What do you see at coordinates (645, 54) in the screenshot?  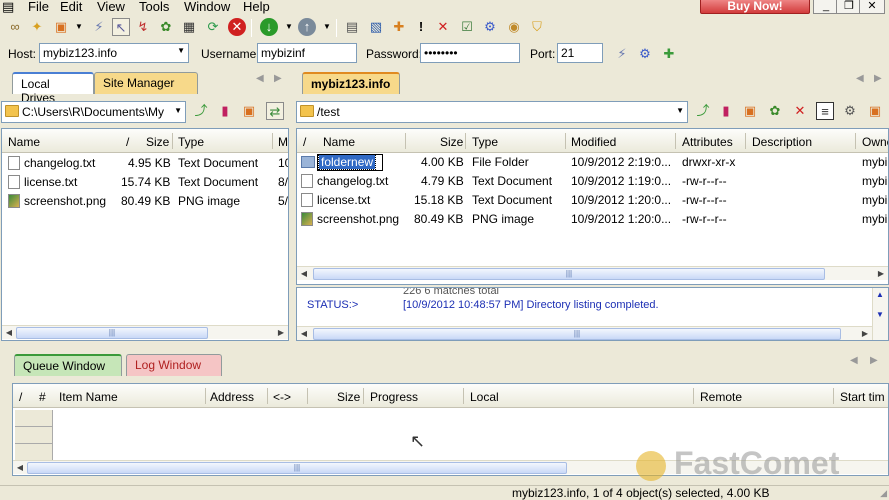 I see `quick-options-icon: ⚙` at bounding box center [645, 54].